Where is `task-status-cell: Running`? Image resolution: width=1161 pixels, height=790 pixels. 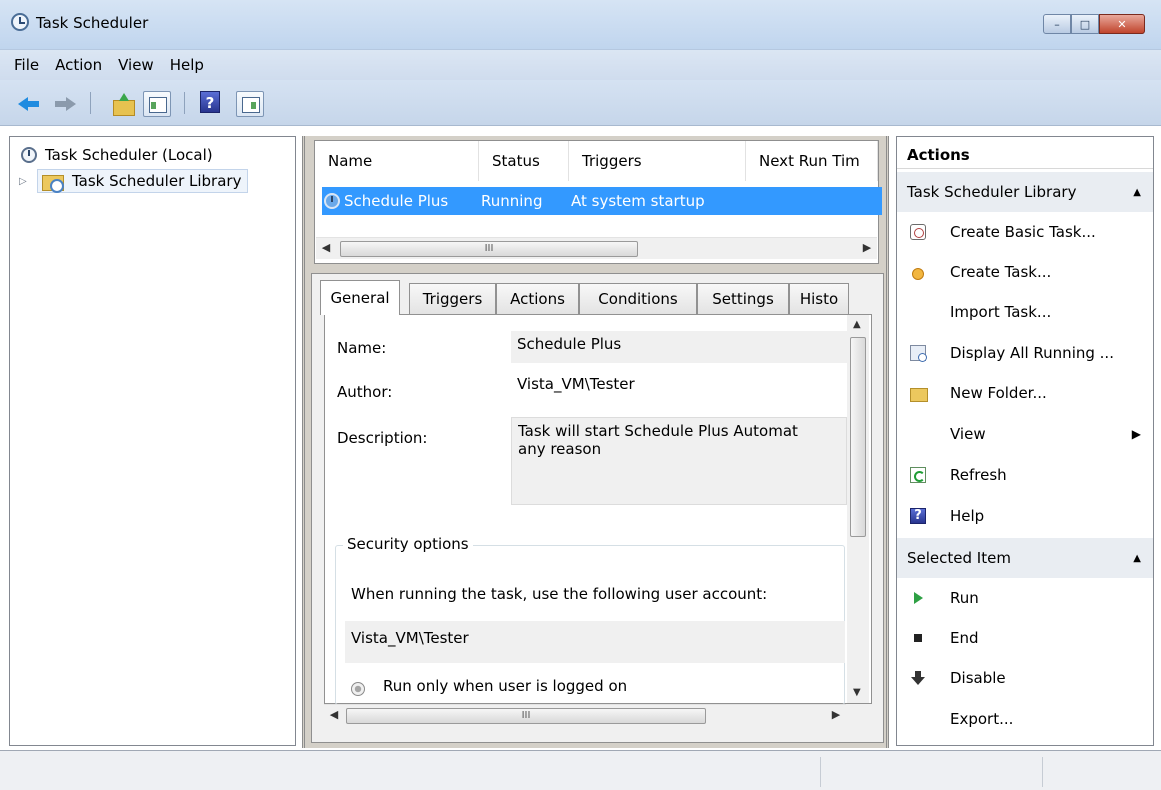
task-status-cell: Running is located at coordinates (512, 201).